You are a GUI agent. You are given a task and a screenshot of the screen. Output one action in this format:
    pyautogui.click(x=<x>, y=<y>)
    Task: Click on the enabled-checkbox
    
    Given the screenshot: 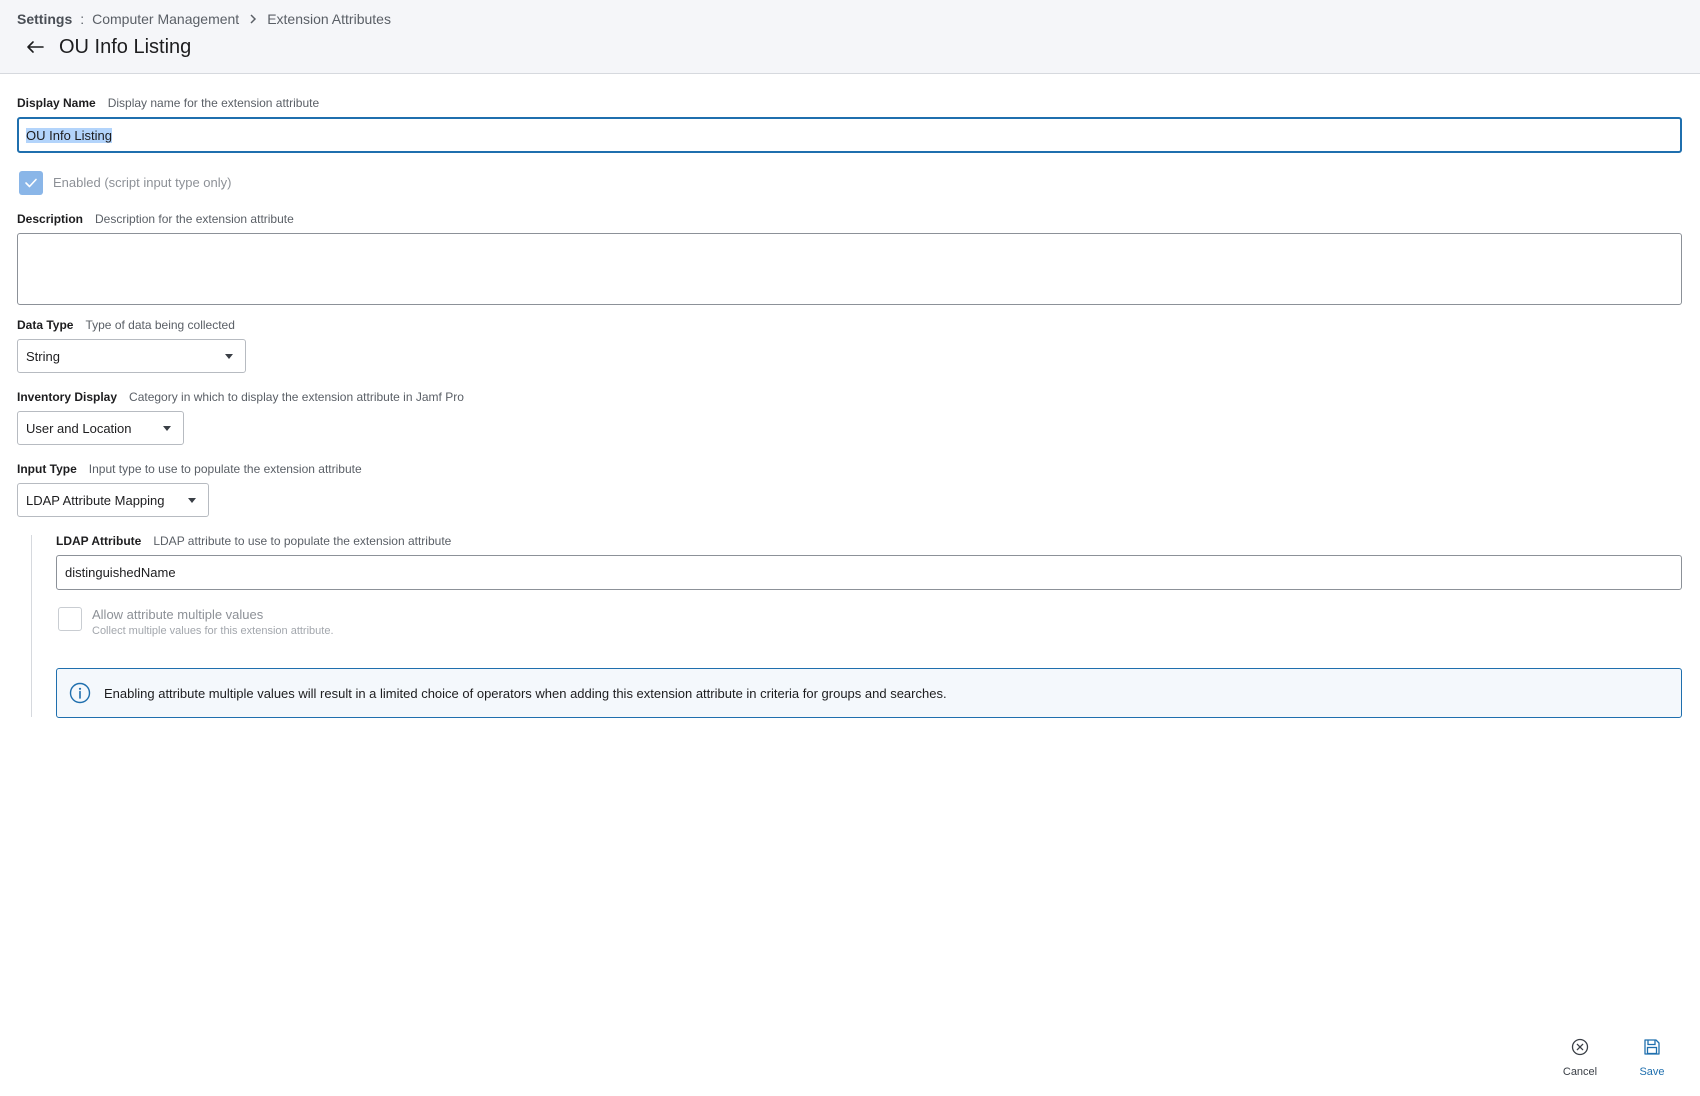 What is the action you would take?
    pyautogui.click(x=31, y=183)
    